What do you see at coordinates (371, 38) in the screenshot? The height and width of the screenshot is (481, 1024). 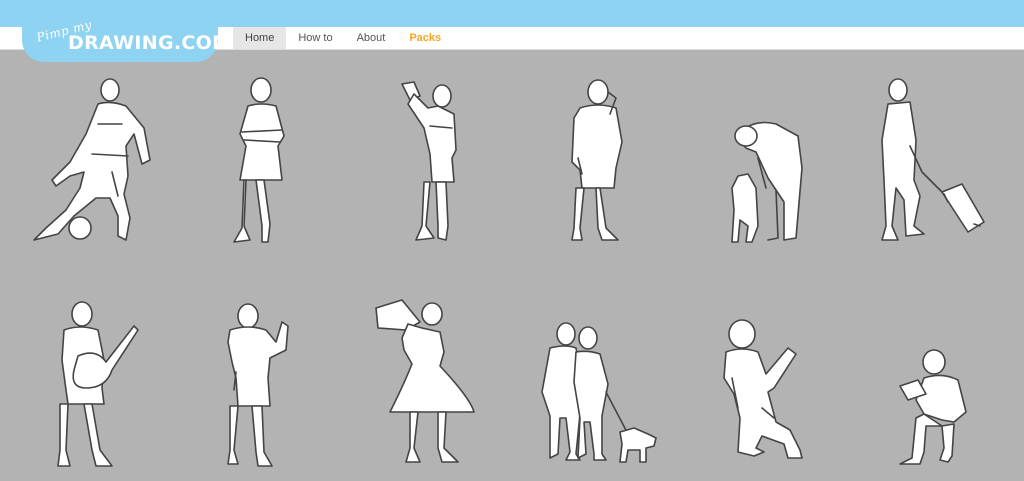 I see `nav-about: About` at bounding box center [371, 38].